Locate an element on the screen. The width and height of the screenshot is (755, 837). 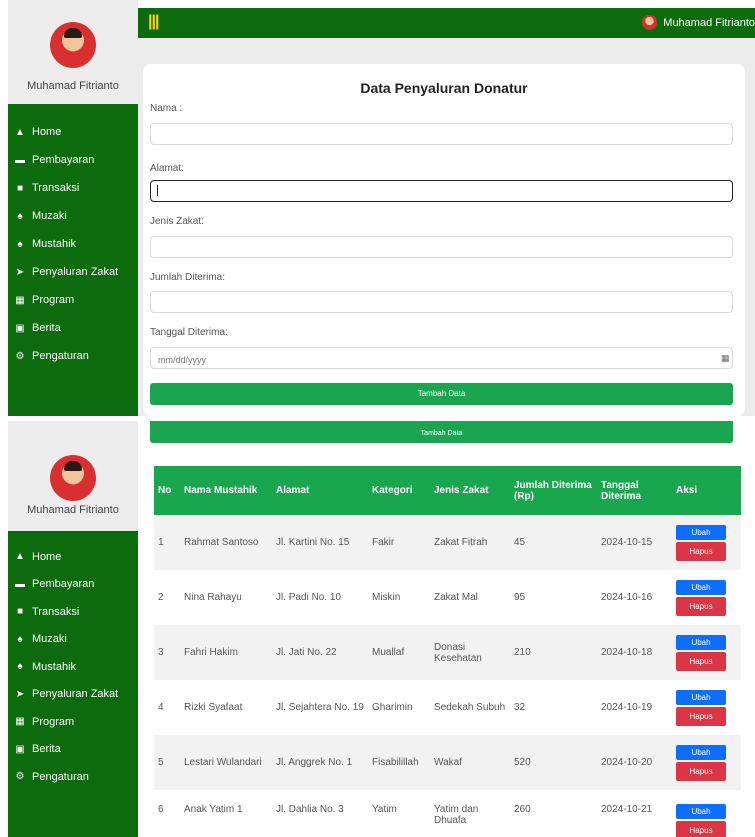
text-cursor is located at coordinates (157, 190).